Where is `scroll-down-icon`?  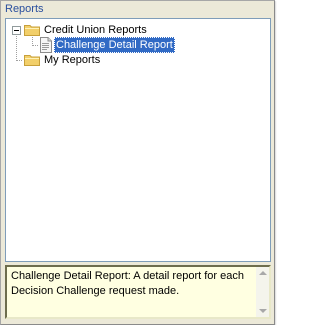
scroll-down-icon is located at coordinates (263, 311).